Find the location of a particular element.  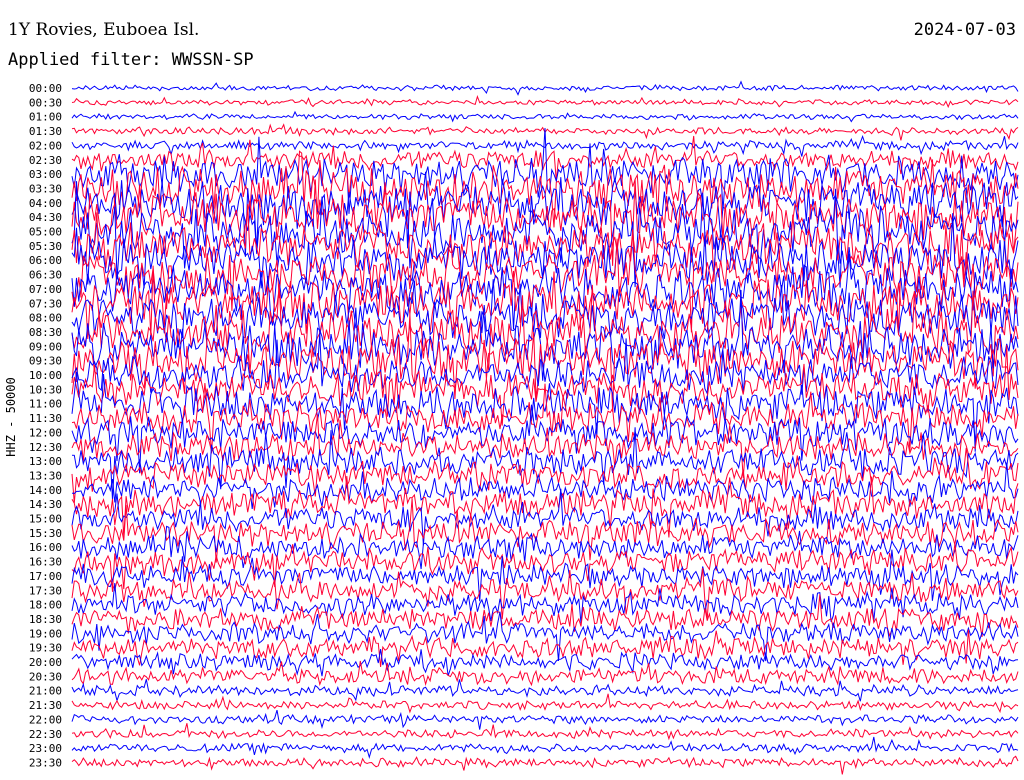

row-label: 11:00 is located at coordinates (45, 404).